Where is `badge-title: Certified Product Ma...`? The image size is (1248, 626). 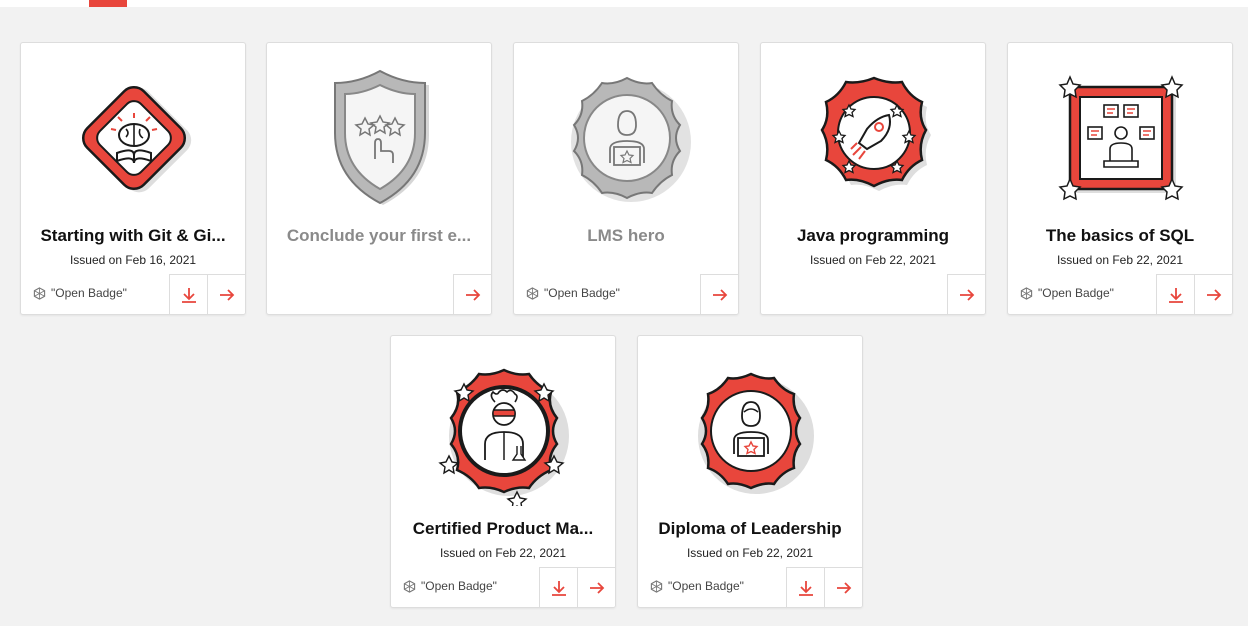
badge-title: Certified Product Ma... is located at coordinates (503, 528).